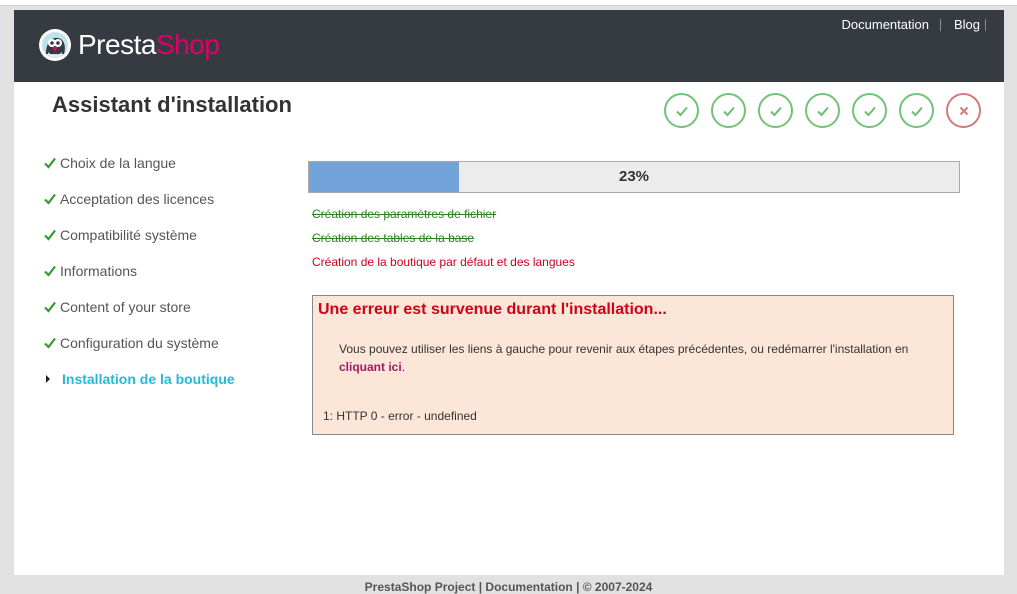  Describe the element at coordinates (963, 110) in the screenshot. I see `close-icon` at that location.